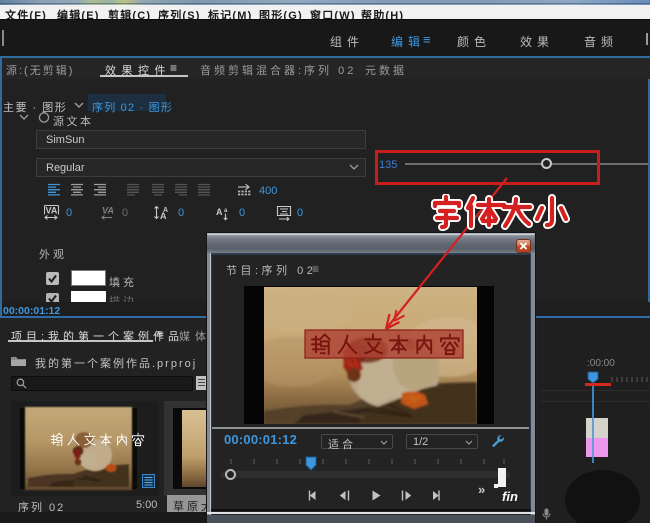 Image resolution: width=650 pixels, height=523 pixels. Describe the element at coordinates (226, 211) in the screenshot. I see `svg-text: a` at that location.